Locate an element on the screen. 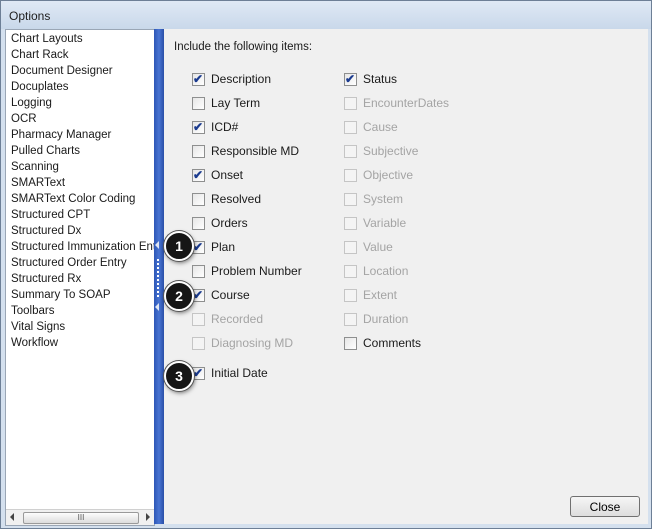 This screenshot has height=529, width=652. splitter-grip-icon is located at coordinates (159, 278).